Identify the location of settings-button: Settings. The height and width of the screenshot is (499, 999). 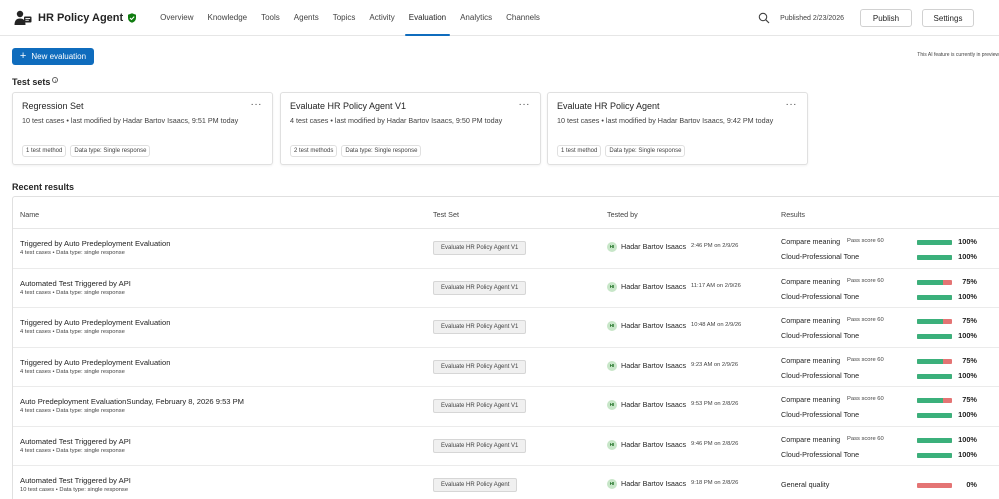
(948, 18).